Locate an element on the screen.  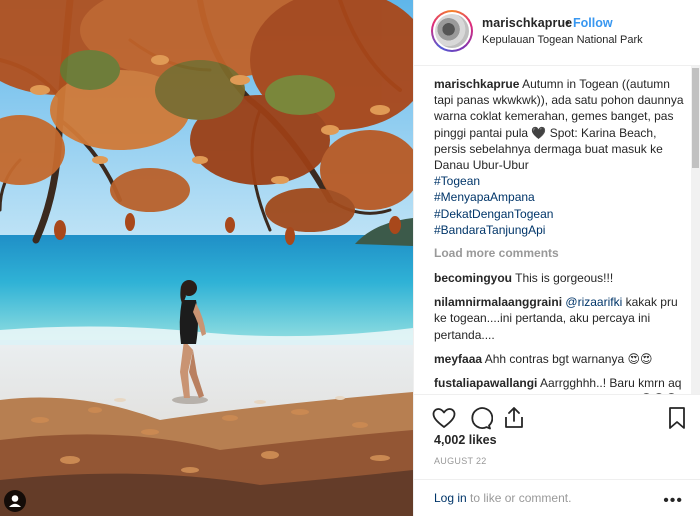
caption-username: marischkaprue is located at coordinates (476, 84).